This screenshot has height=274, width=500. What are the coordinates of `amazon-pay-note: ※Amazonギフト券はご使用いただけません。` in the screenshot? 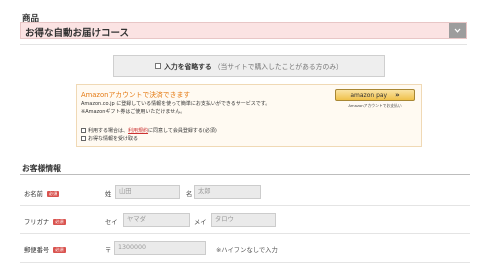 It's located at (133, 112).